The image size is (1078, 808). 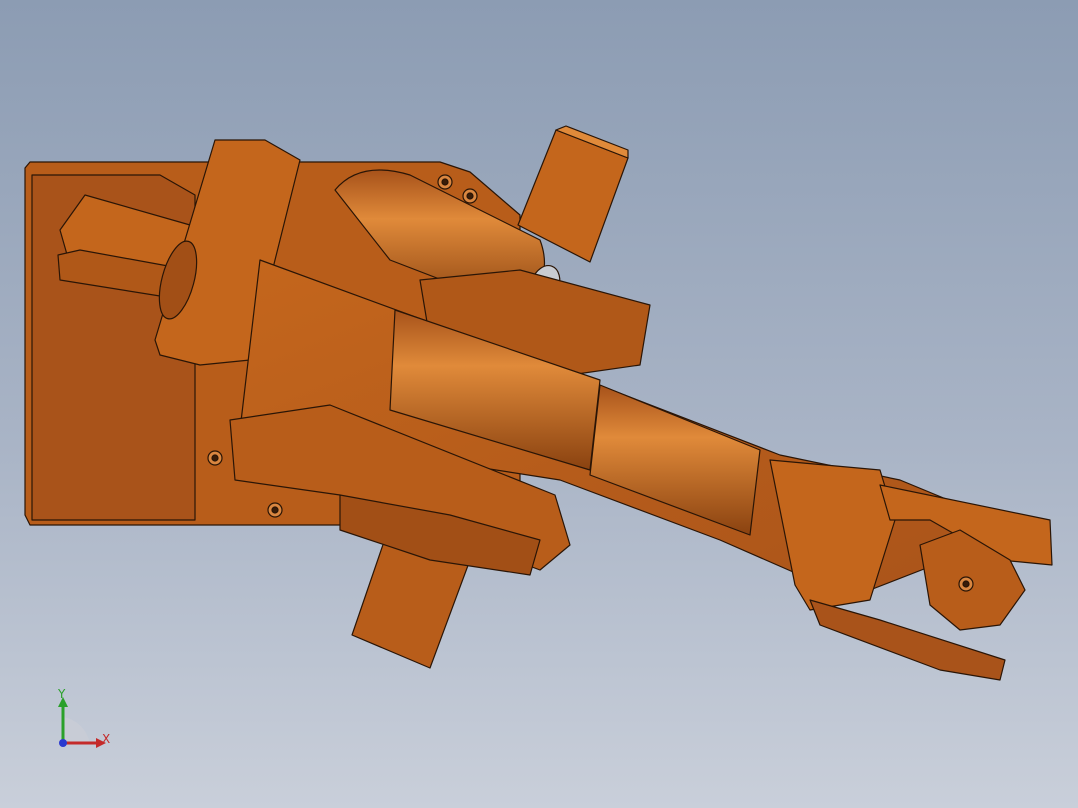 What do you see at coordinates (63, 743) in the screenshot?
I see `z-axis-dot` at bounding box center [63, 743].